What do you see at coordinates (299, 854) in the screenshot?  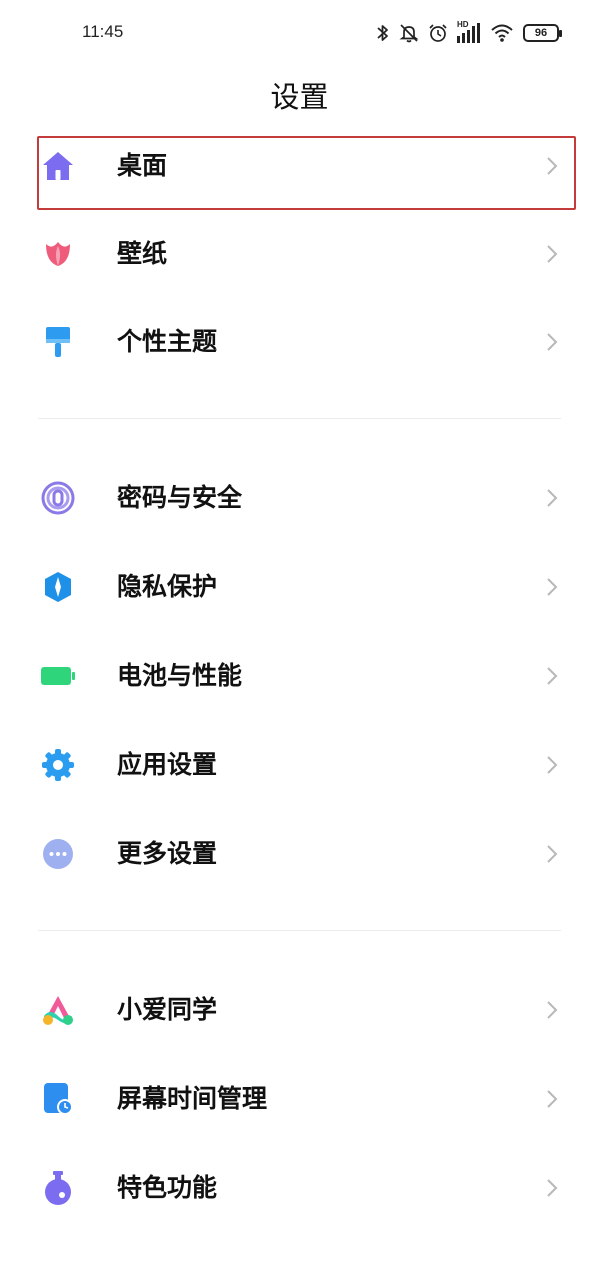 I see `settings-item-more-settings: 更多设置` at bounding box center [299, 854].